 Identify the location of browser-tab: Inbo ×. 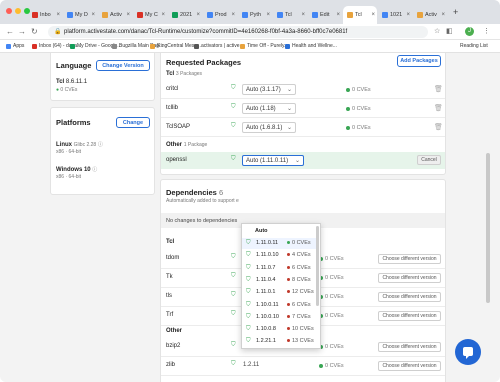
(45, 15).